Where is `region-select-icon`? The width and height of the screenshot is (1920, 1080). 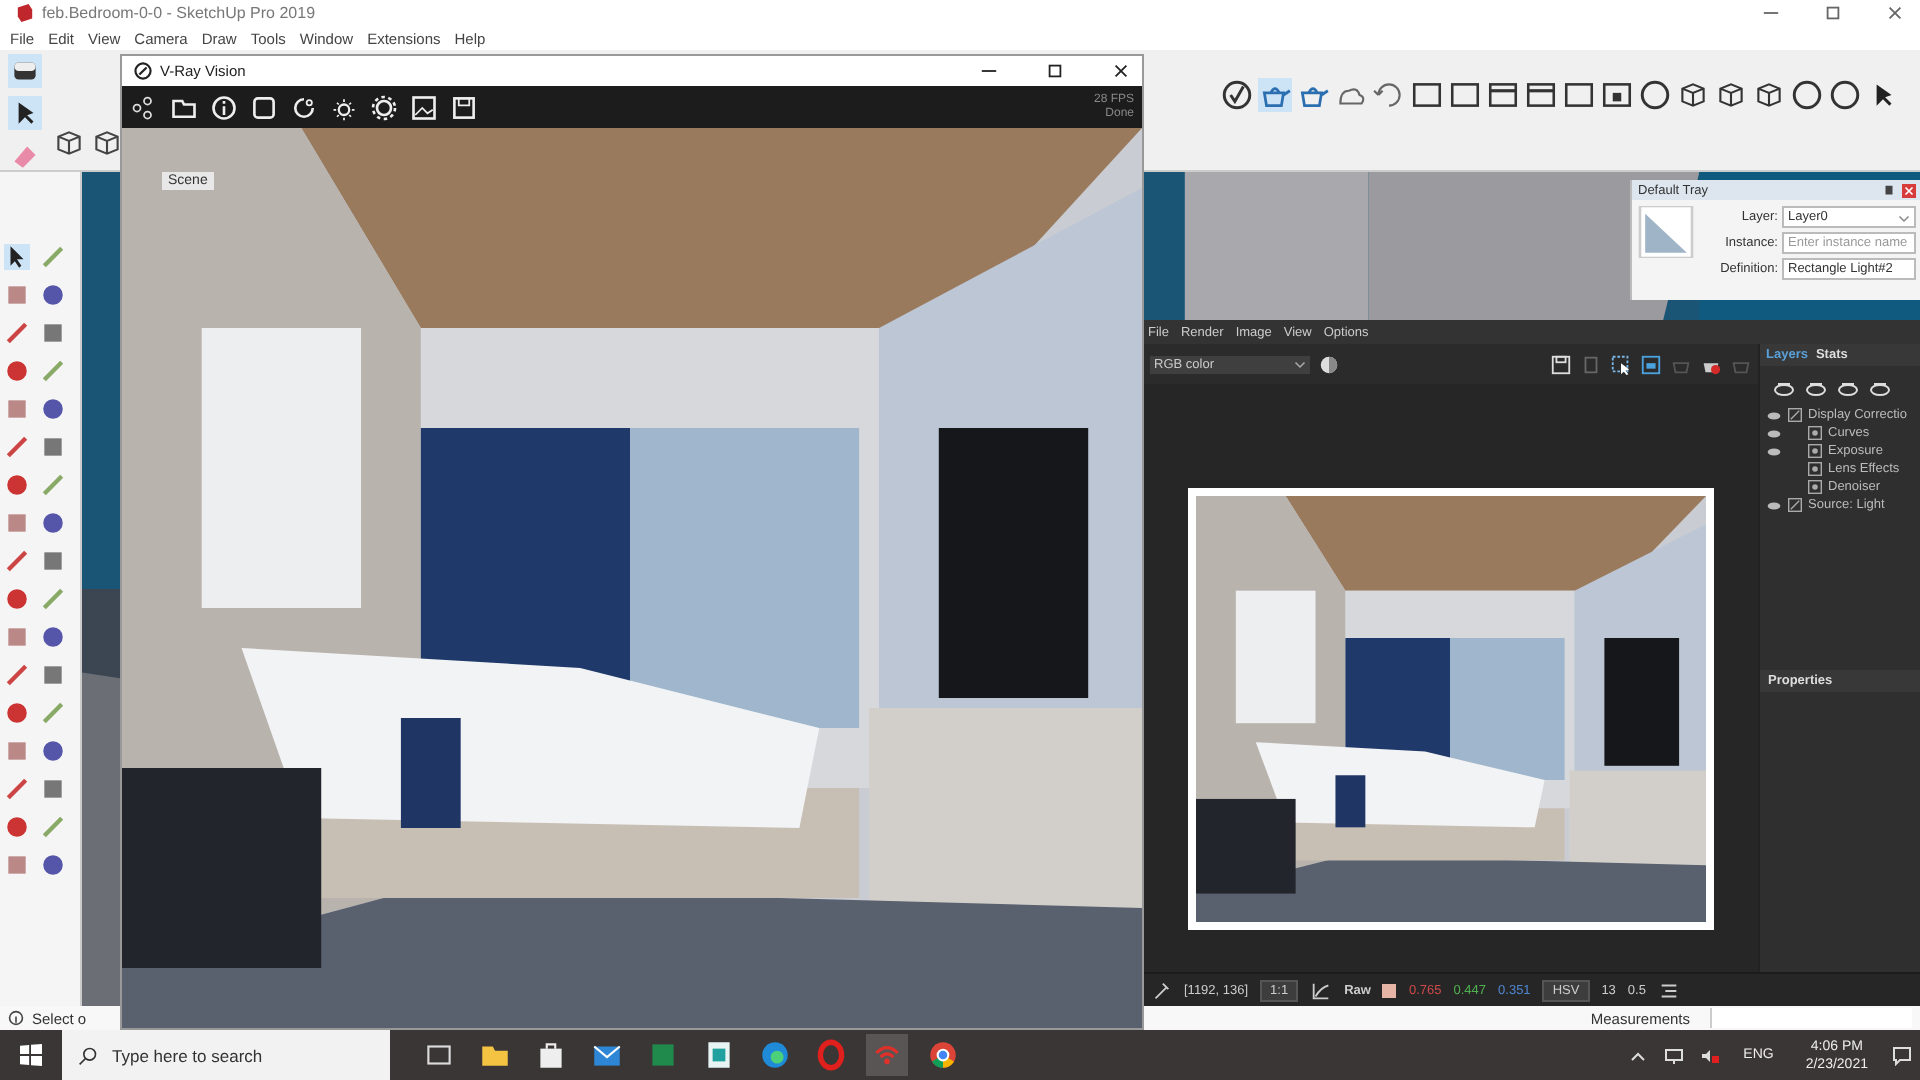
region-select-icon is located at coordinates (1621, 364).